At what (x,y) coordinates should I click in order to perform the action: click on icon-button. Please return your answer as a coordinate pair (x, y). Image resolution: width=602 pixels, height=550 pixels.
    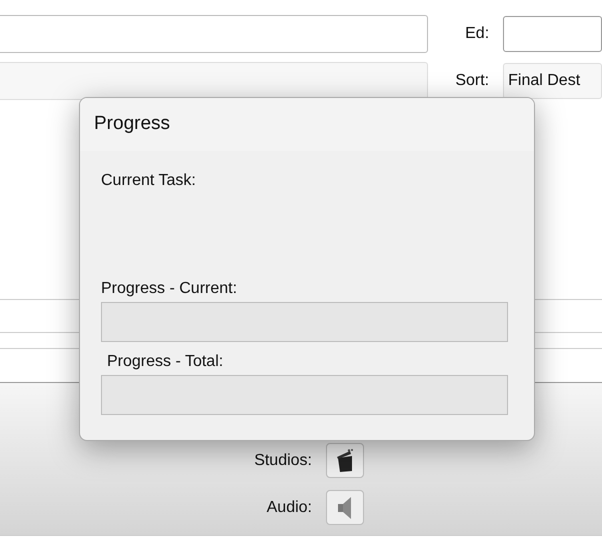
    Looking at the image, I should click on (345, 460).